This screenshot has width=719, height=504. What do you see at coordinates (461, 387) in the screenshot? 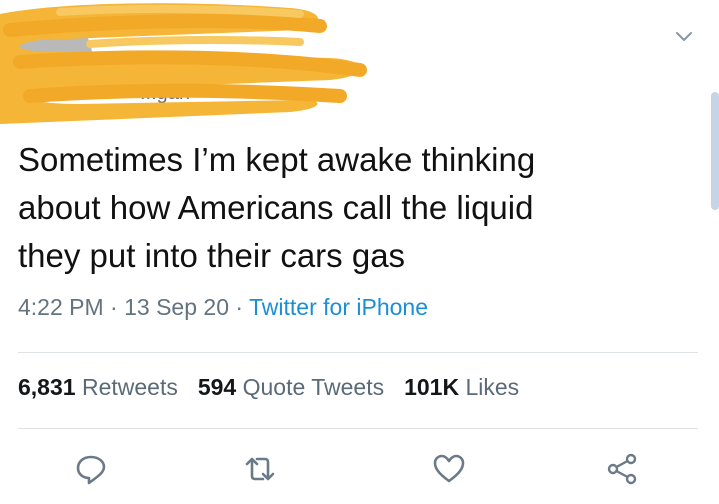
I see `likes-stat: 101K Likes` at bounding box center [461, 387].